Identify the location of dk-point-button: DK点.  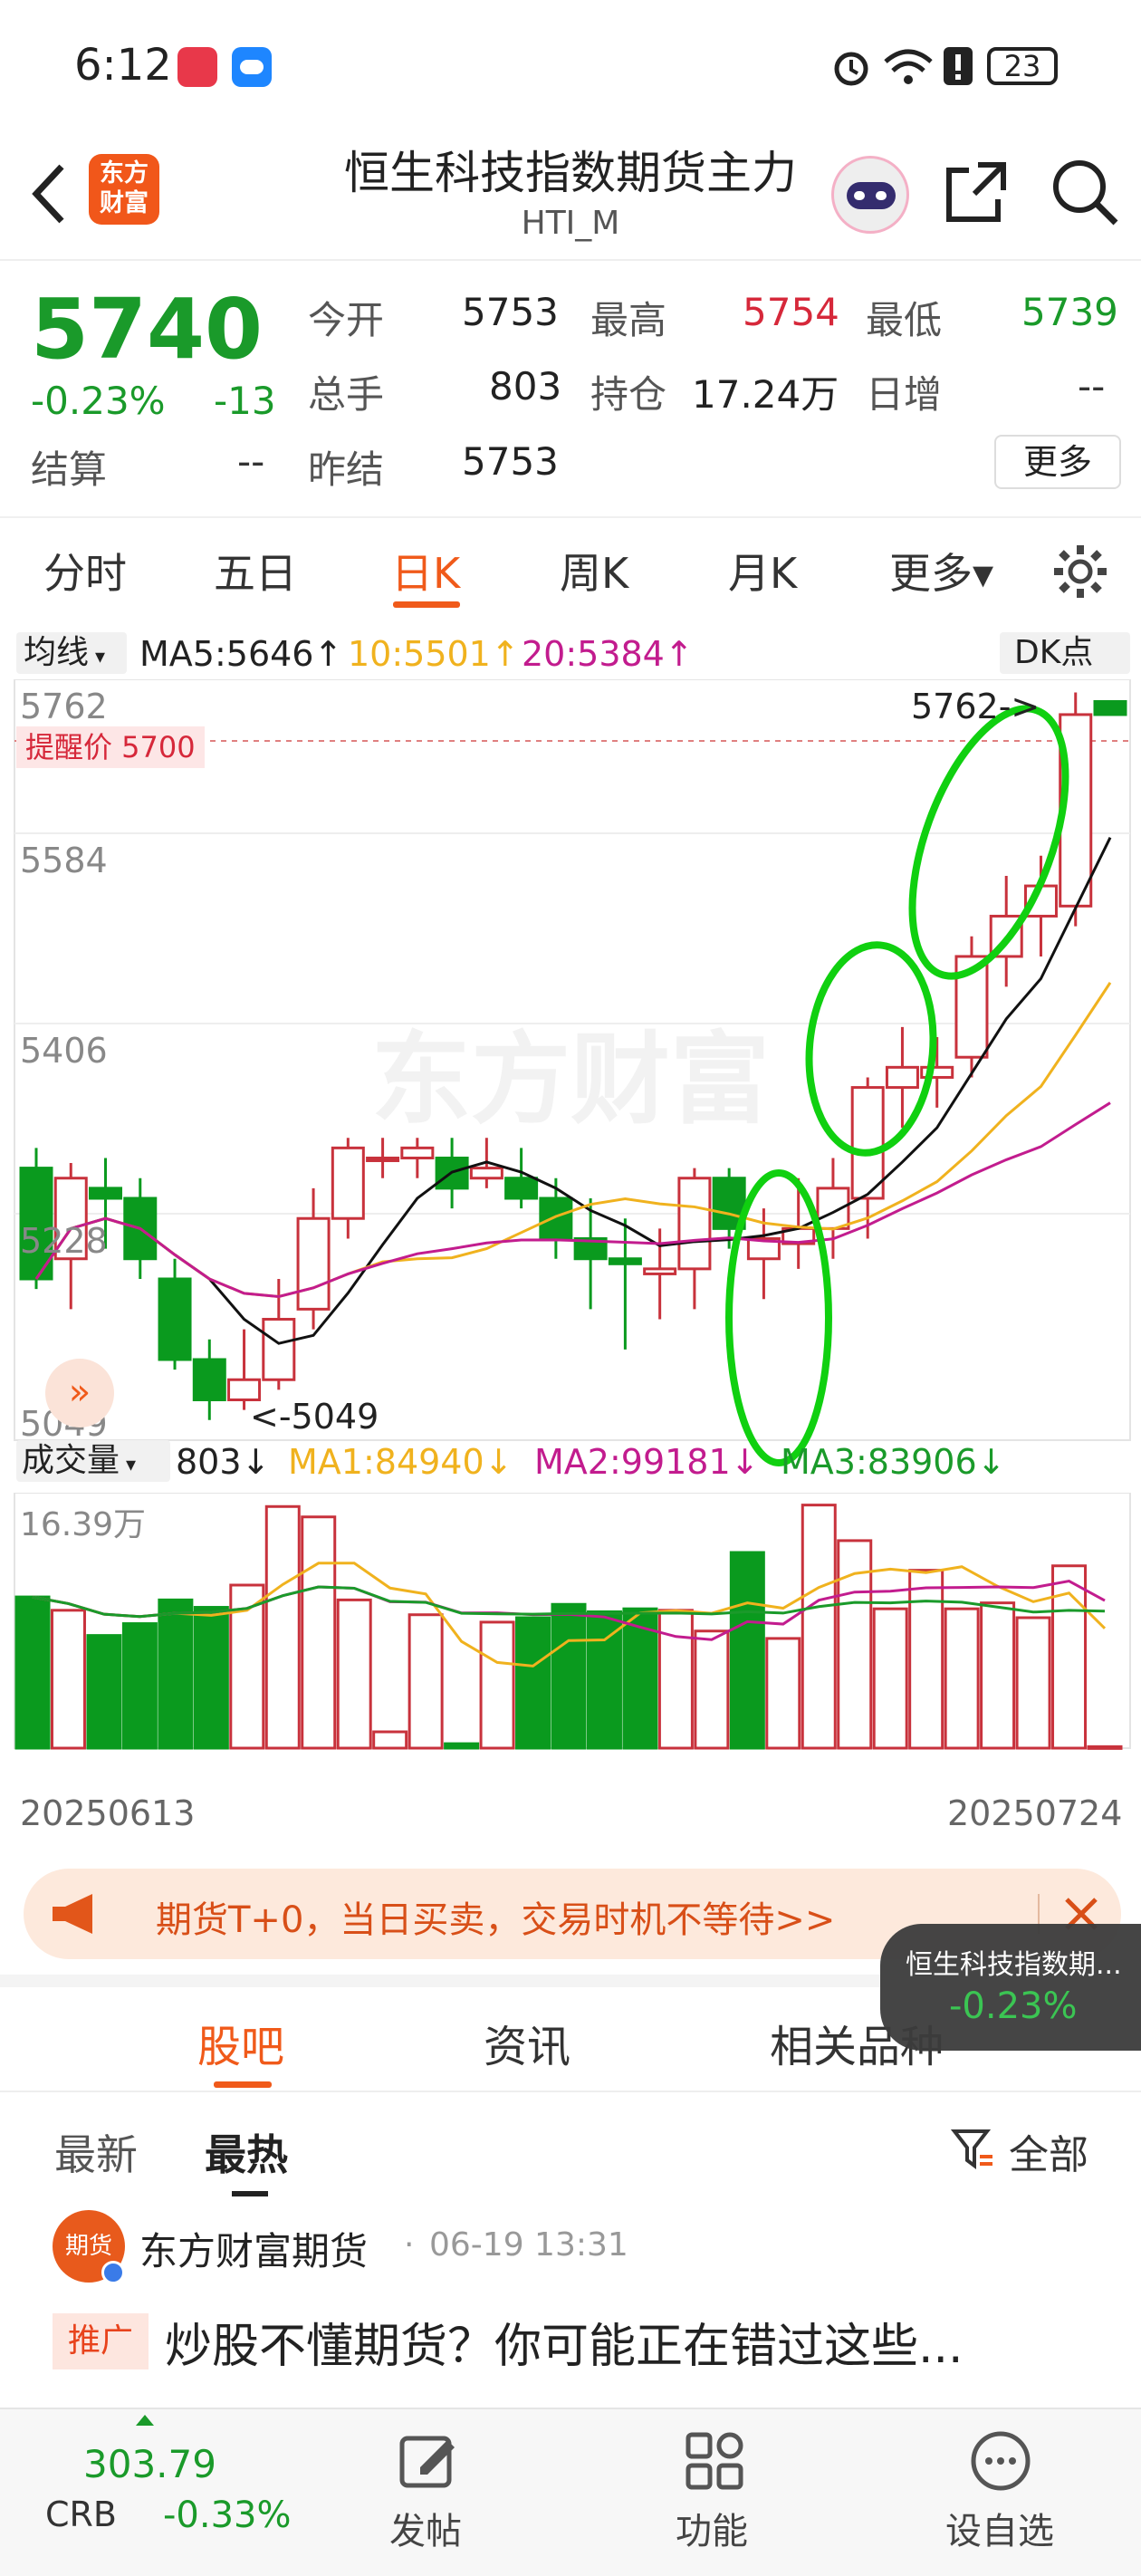
(1065, 653).